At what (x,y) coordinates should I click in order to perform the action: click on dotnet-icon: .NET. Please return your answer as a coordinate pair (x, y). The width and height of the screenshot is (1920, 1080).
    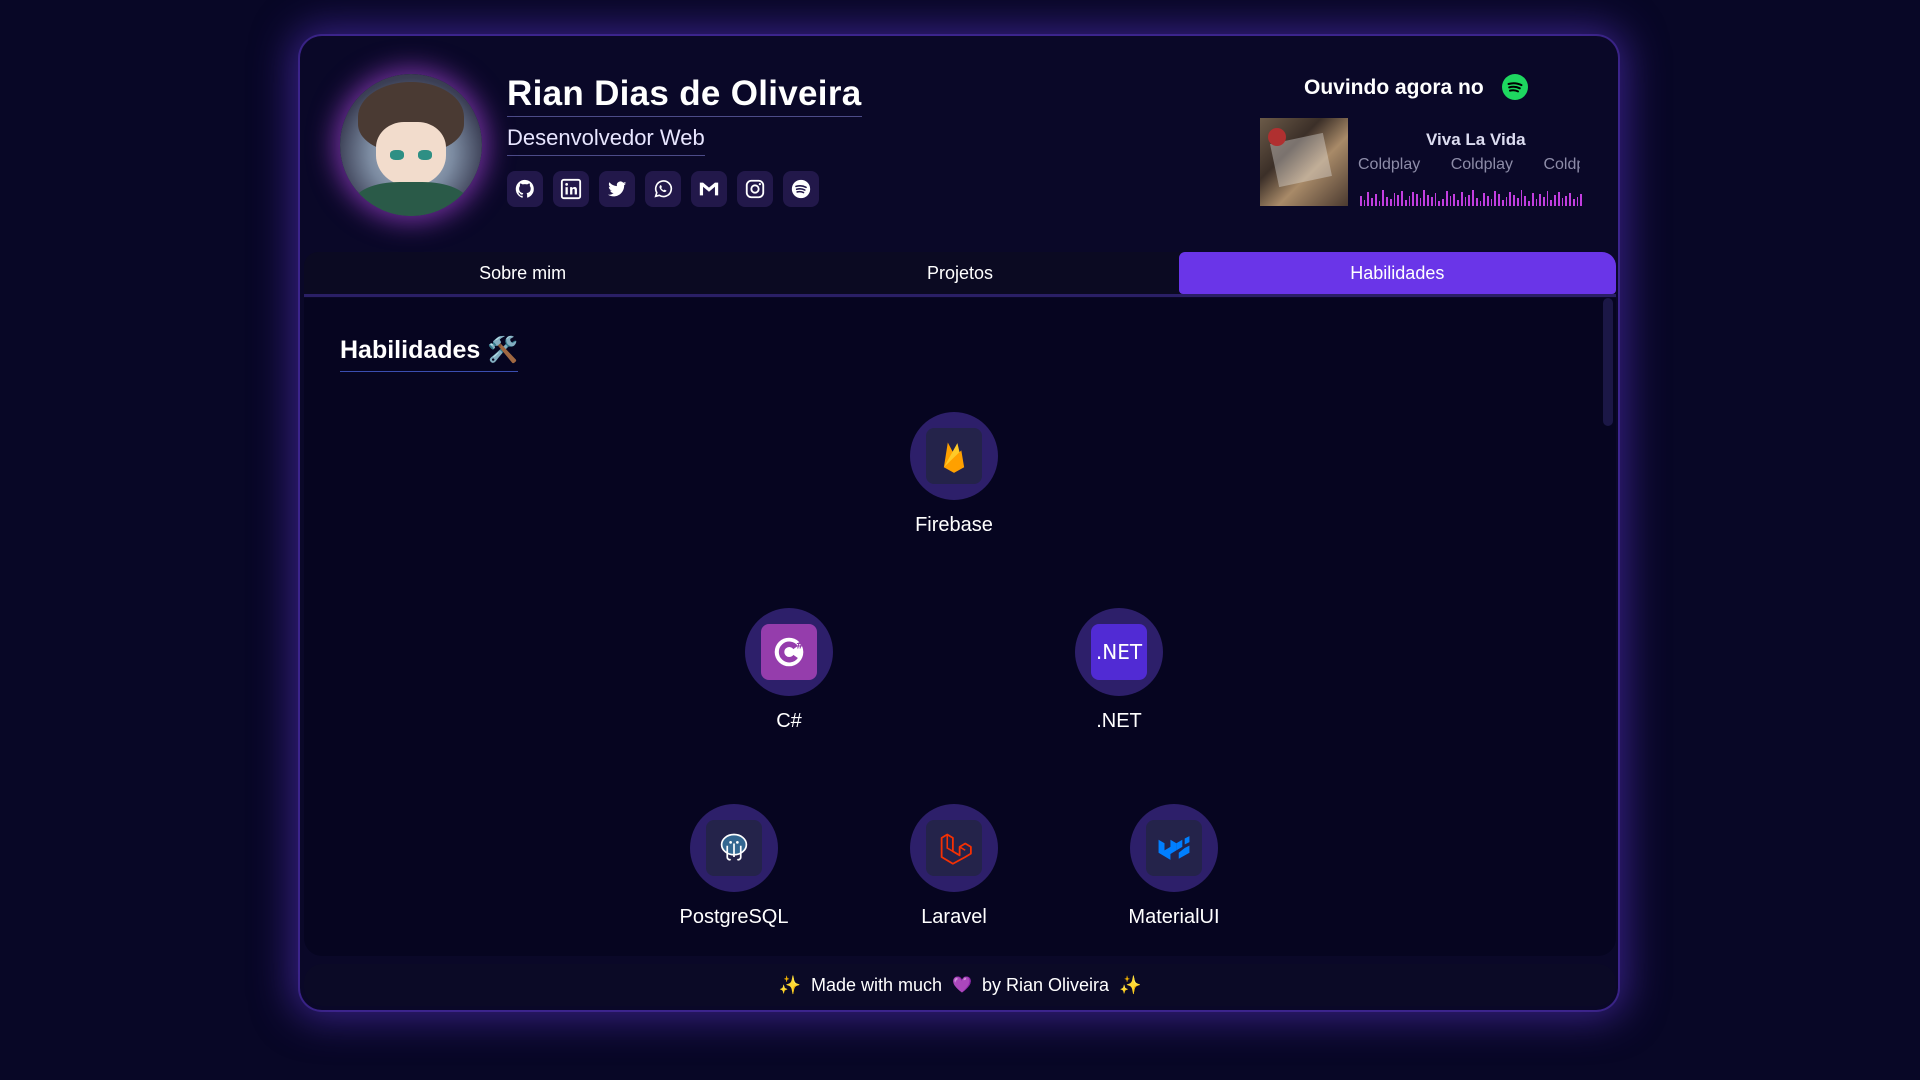
    Looking at the image, I should click on (1119, 652).